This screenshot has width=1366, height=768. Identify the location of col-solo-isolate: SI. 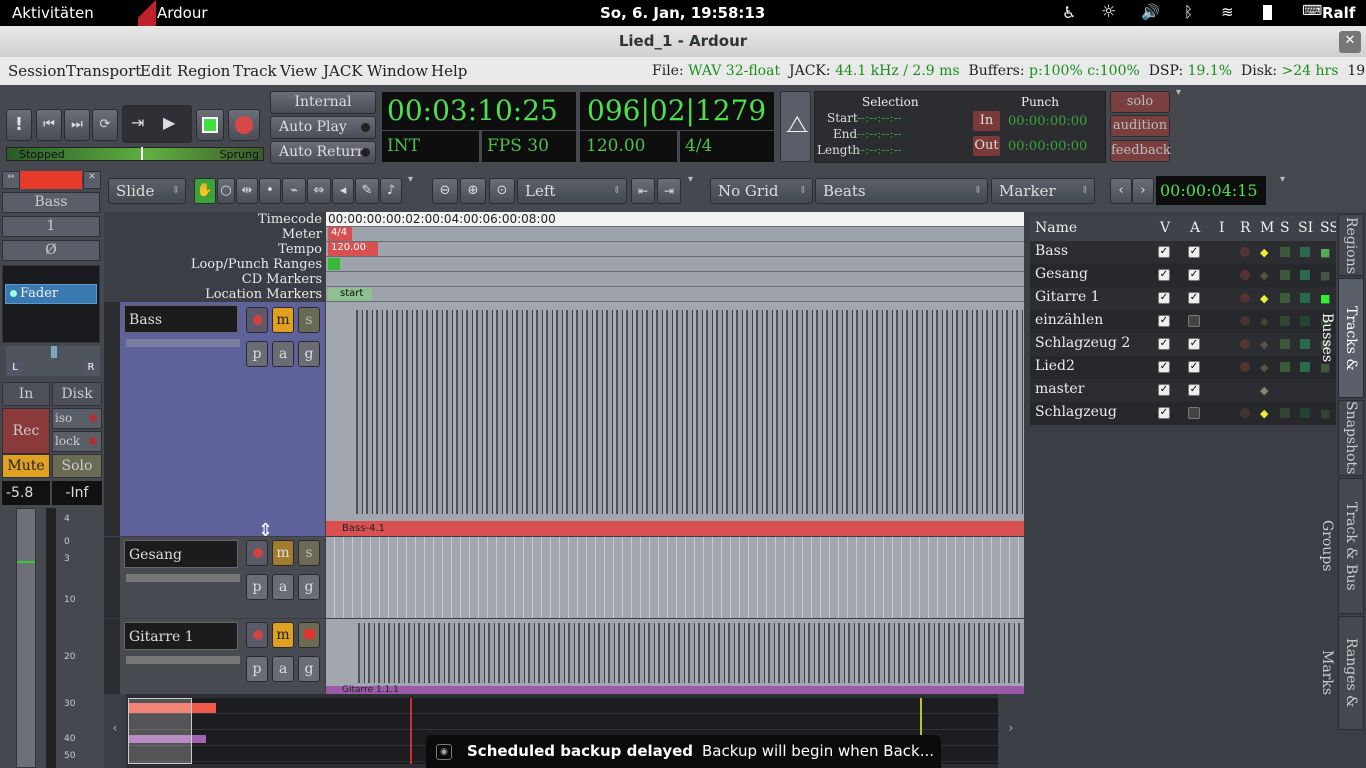
(1305, 228).